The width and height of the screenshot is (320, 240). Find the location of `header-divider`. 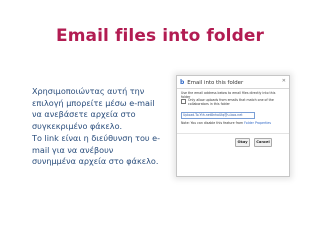

header-divider is located at coordinates (233, 88).